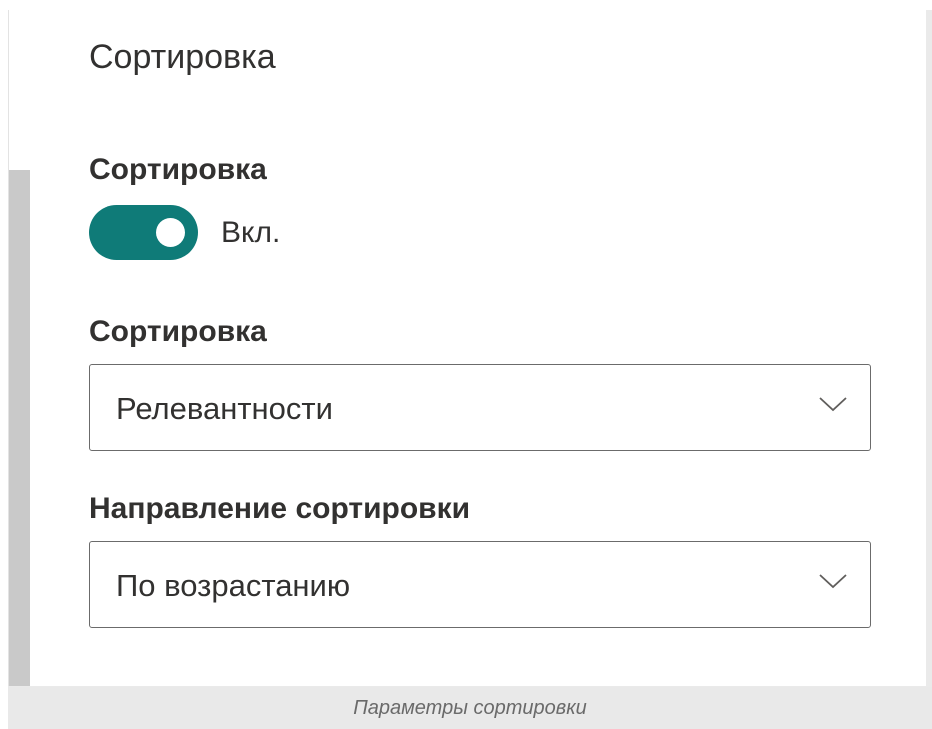 The width and height of the screenshot is (932, 729). What do you see at coordinates (178, 331) in the screenshot?
I see `sort-by-label: Сортировка` at bounding box center [178, 331].